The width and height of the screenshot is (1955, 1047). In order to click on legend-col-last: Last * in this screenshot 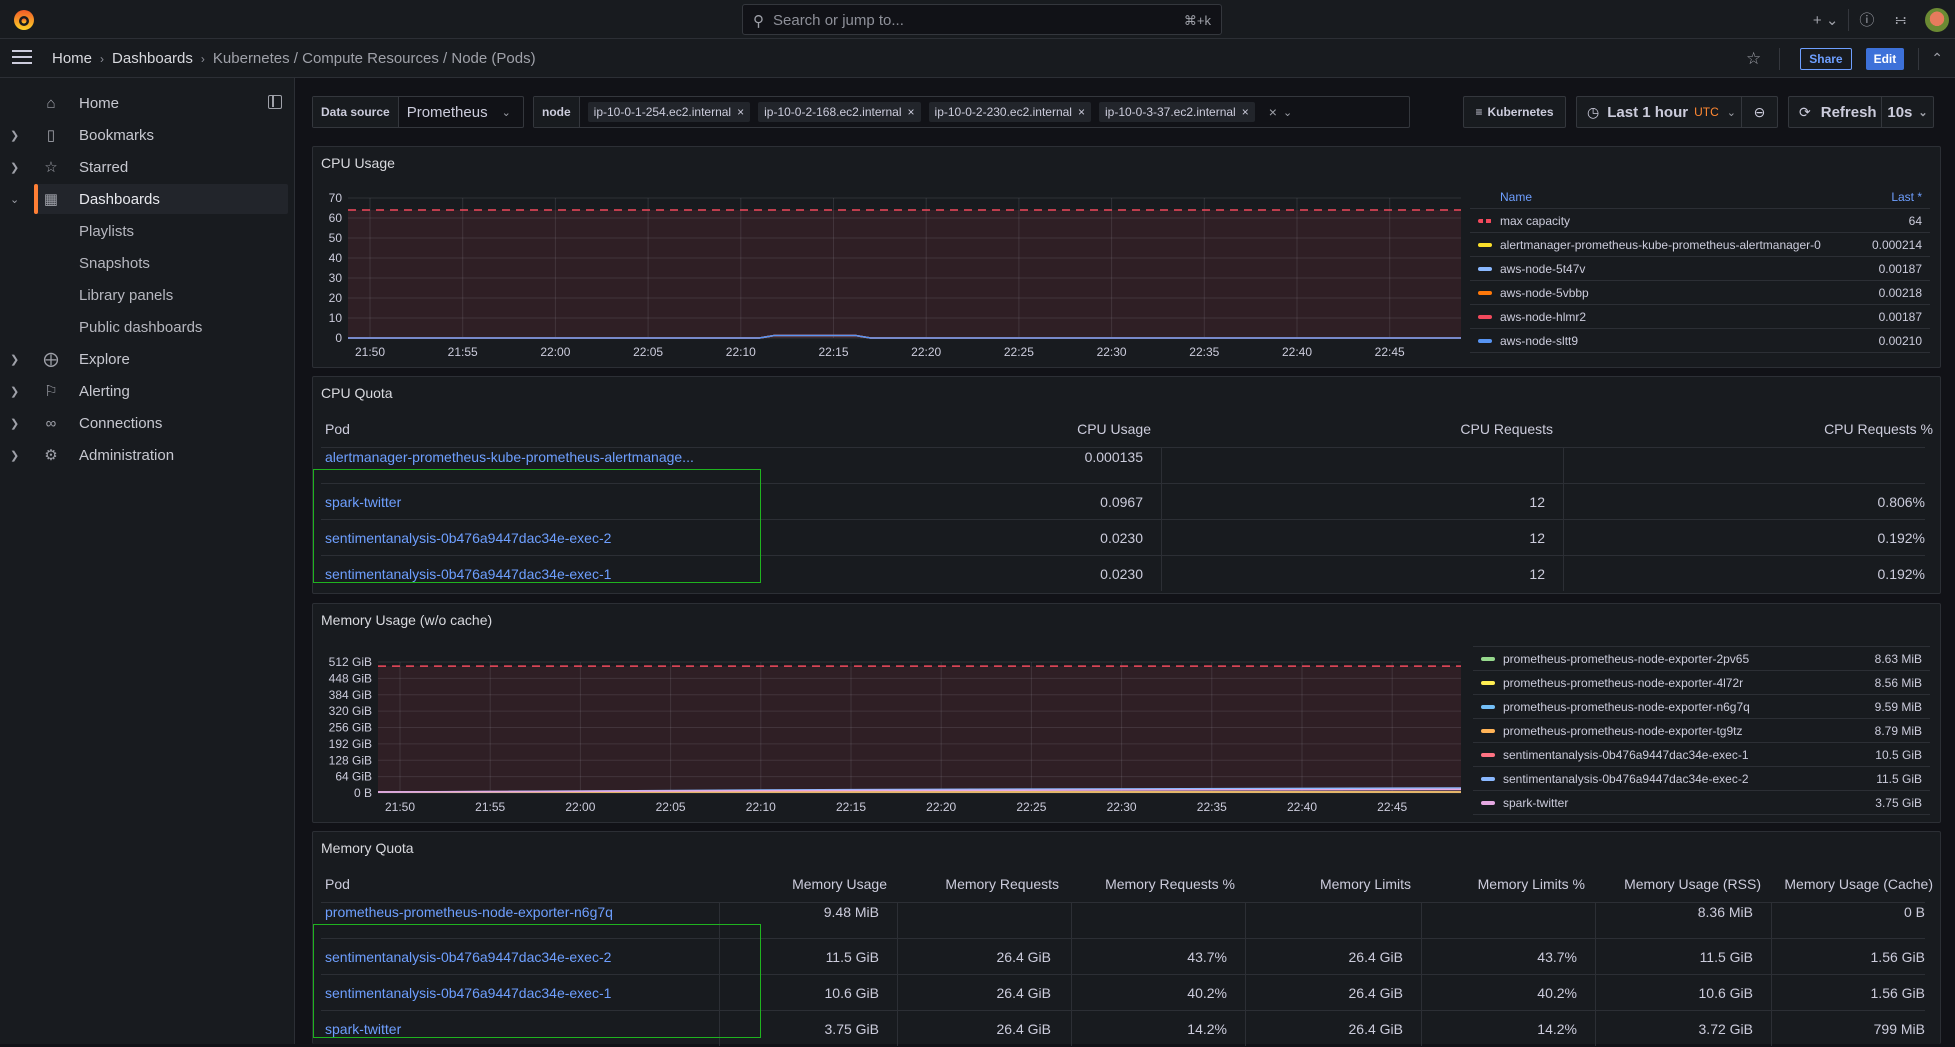, I will do `click(1906, 197)`.